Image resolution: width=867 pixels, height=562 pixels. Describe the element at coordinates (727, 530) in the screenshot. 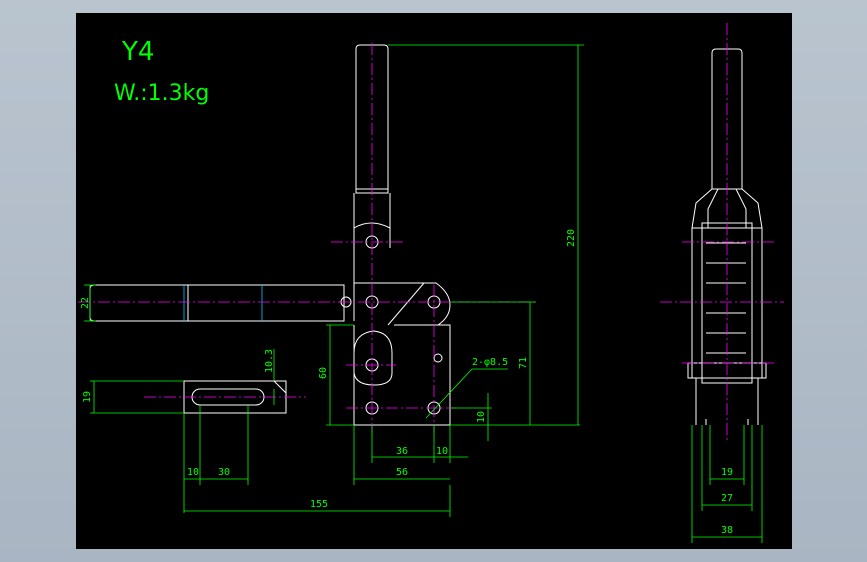

I see `dim-38: 38` at that location.